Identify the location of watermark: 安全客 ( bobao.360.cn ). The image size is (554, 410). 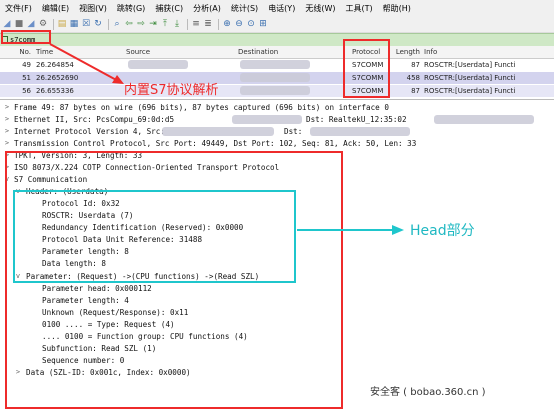
(428, 392).